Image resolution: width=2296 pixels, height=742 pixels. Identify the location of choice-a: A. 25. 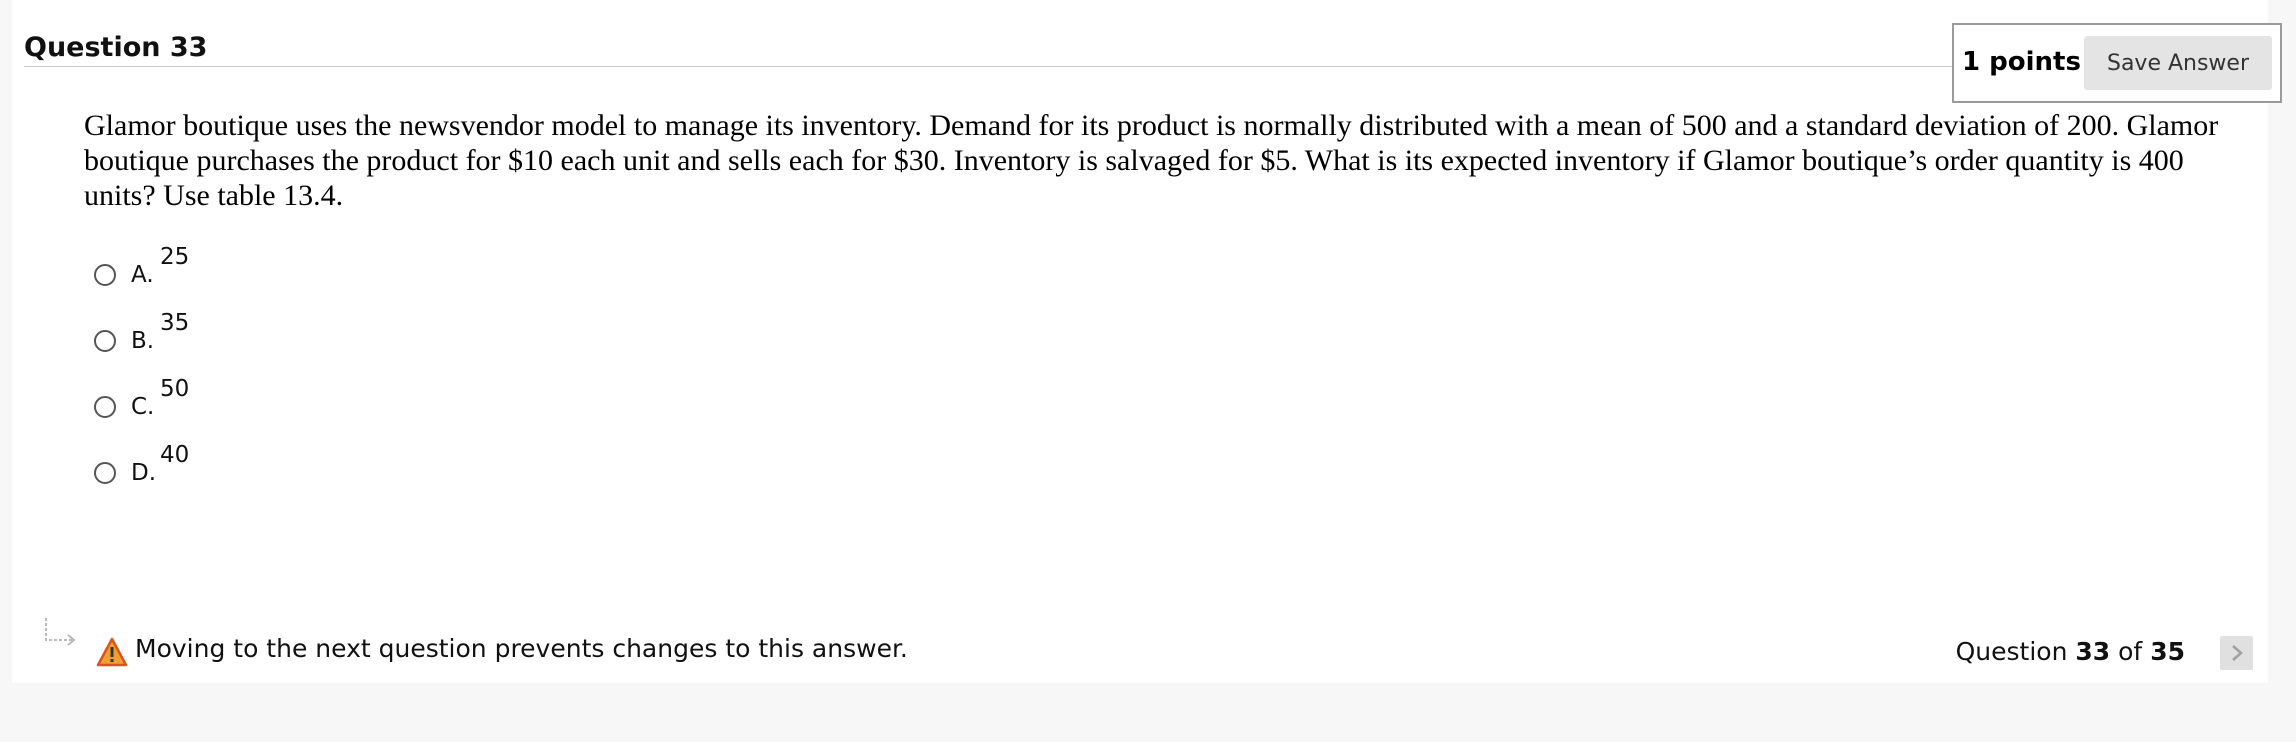
(194, 269).